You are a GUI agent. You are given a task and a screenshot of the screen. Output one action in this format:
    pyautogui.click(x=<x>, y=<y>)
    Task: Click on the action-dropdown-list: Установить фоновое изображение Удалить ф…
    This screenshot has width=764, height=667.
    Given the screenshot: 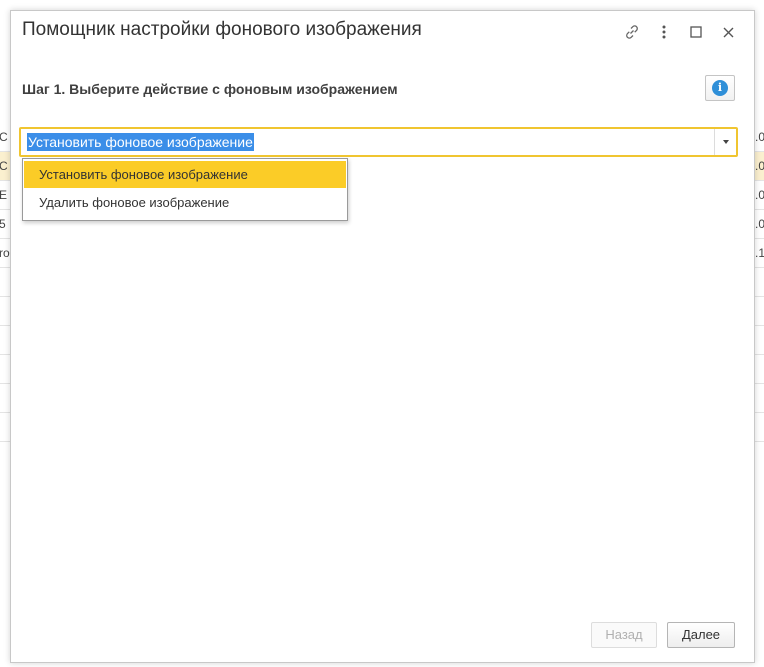 What is the action you would take?
    pyautogui.click(x=185, y=189)
    